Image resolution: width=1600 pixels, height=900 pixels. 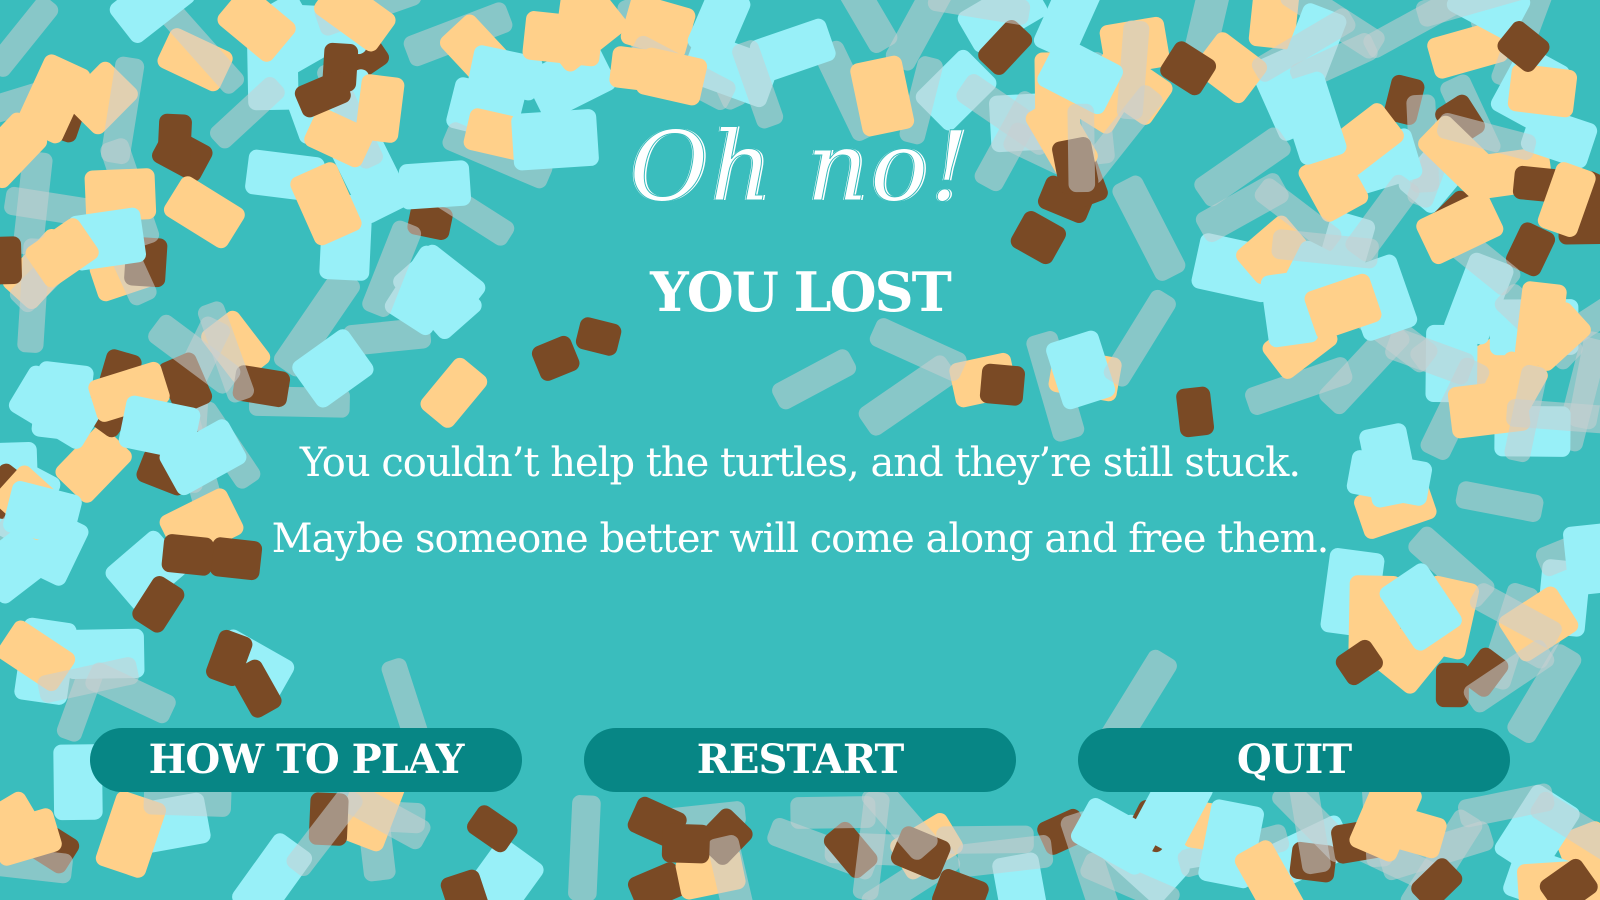 I want to click on restart-button: RESTART, so click(x=800, y=760).